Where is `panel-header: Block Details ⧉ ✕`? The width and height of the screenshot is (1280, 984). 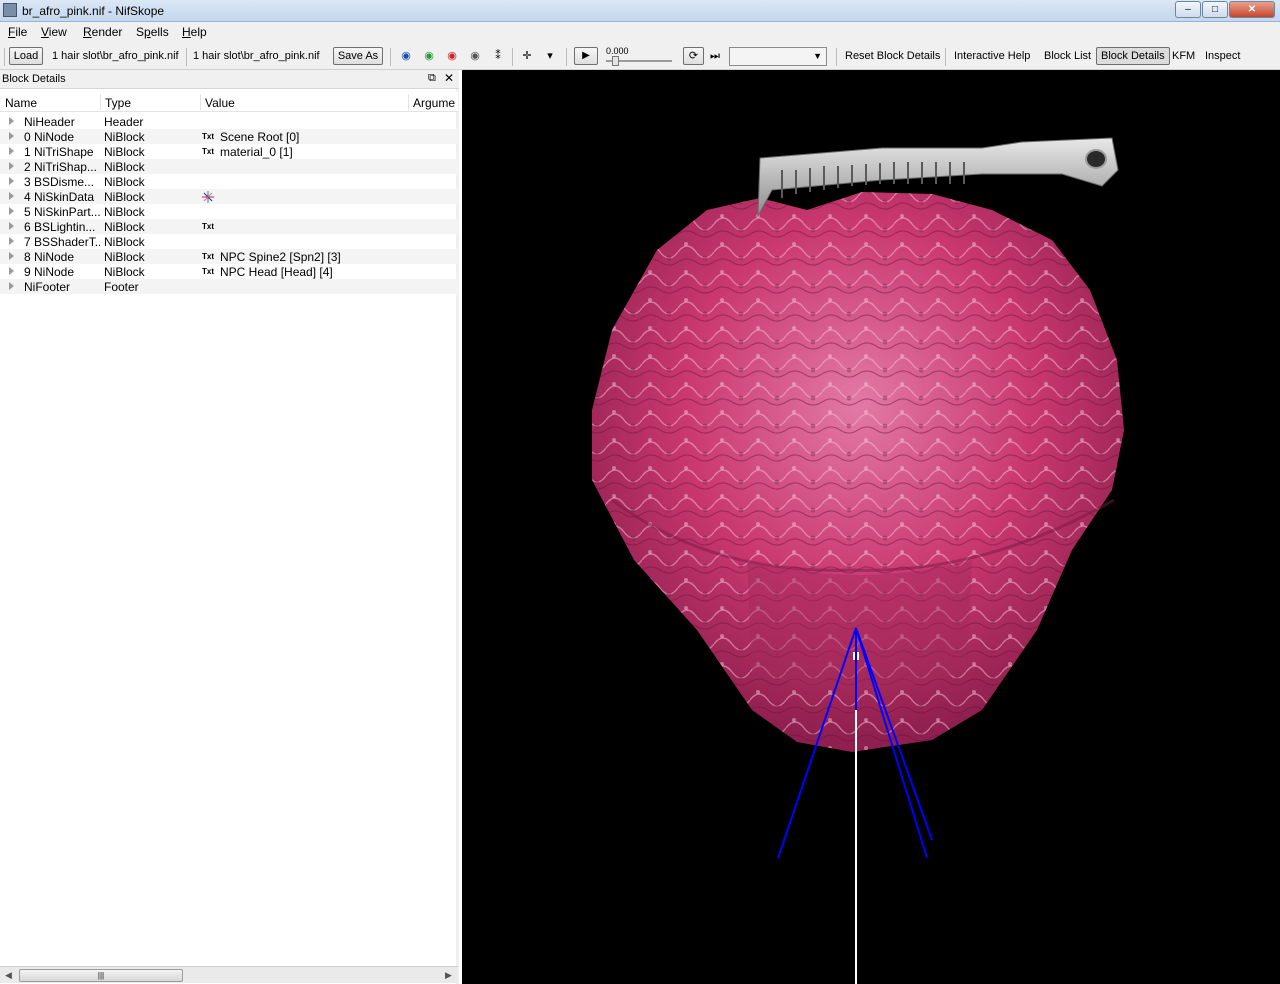
panel-header: Block Details ⧉ ✕ is located at coordinates (229, 79).